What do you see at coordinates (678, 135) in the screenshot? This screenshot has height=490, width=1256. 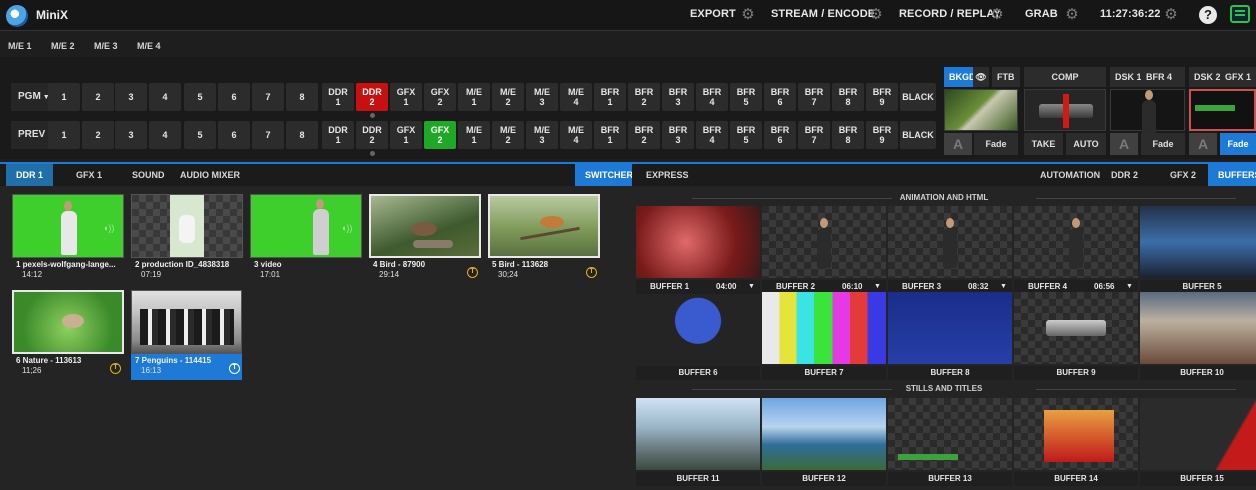 I see `prev-source-button: BFR 3` at bounding box center [678, 135].